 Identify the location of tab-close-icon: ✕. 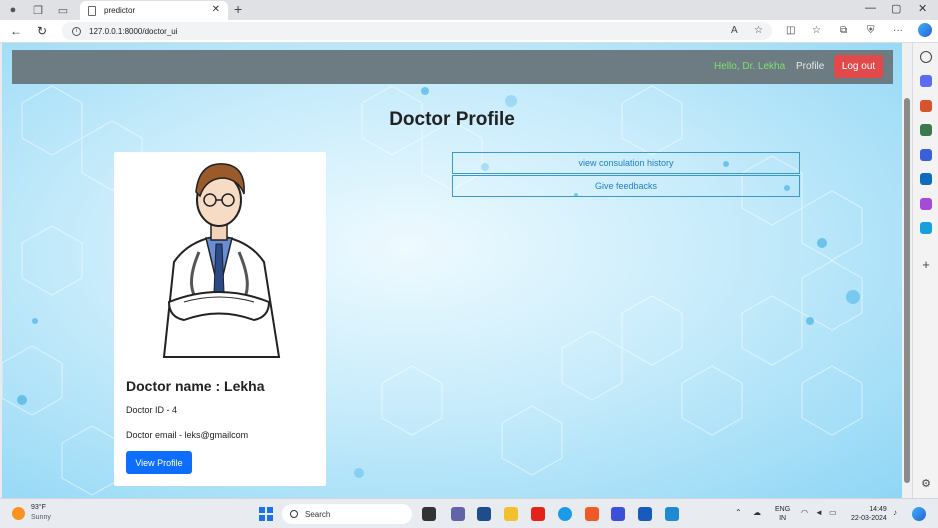
(216, 9).